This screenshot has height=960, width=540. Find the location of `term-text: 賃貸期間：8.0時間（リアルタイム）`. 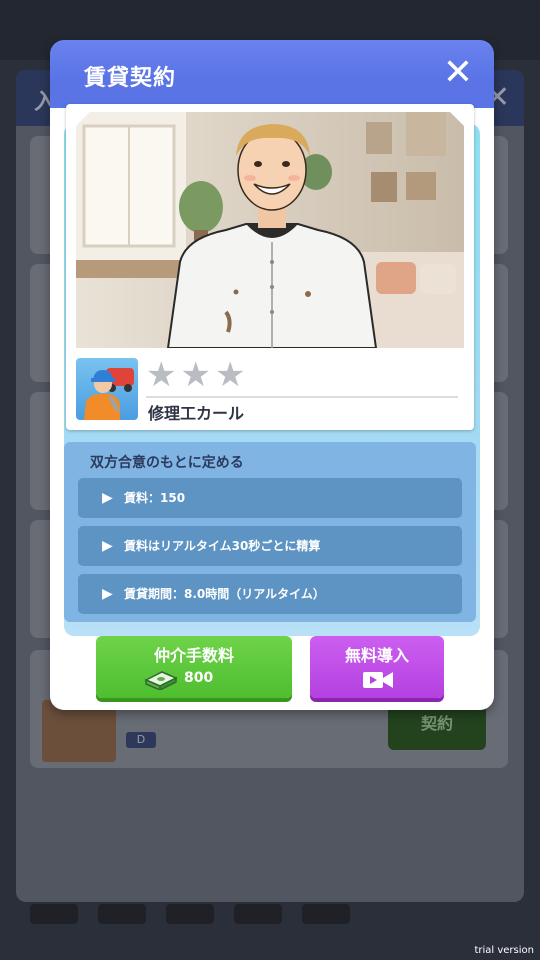

term-text: 賃貸期間：8.0時間（リアルタイム） is located at coordinates (224, 594).